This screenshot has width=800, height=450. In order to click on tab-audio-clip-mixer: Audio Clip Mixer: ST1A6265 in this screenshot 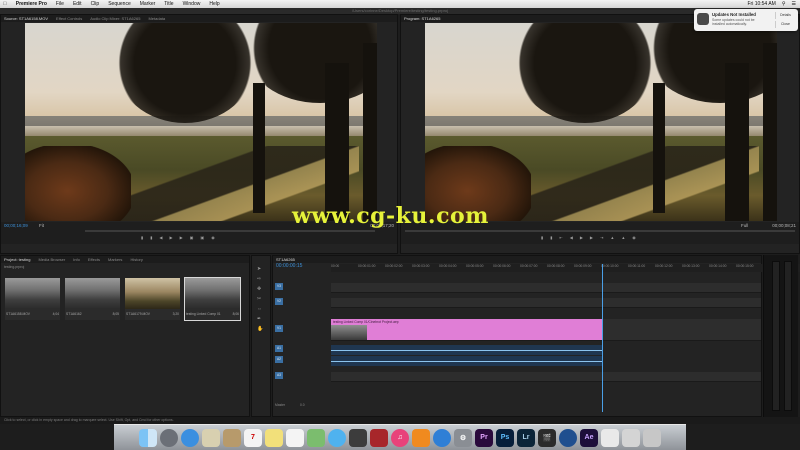, I will do `click(115, 18)`.